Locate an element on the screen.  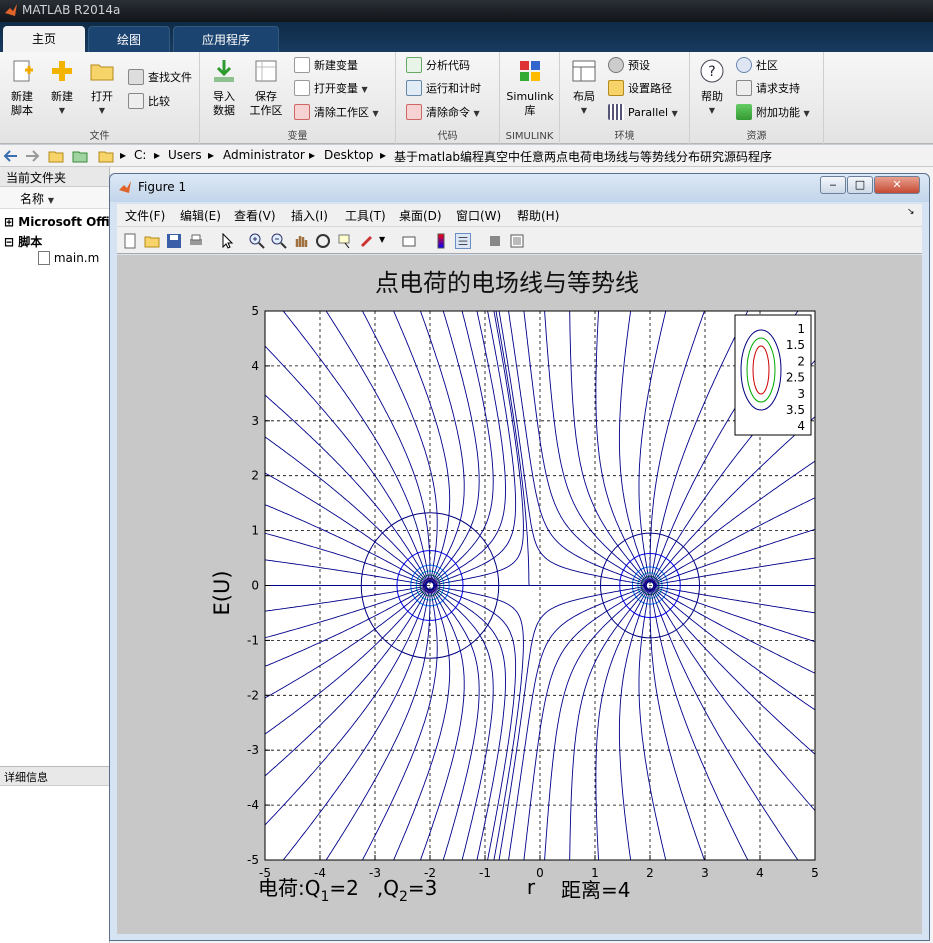
layout-icon is located at coordinates (584, 71).